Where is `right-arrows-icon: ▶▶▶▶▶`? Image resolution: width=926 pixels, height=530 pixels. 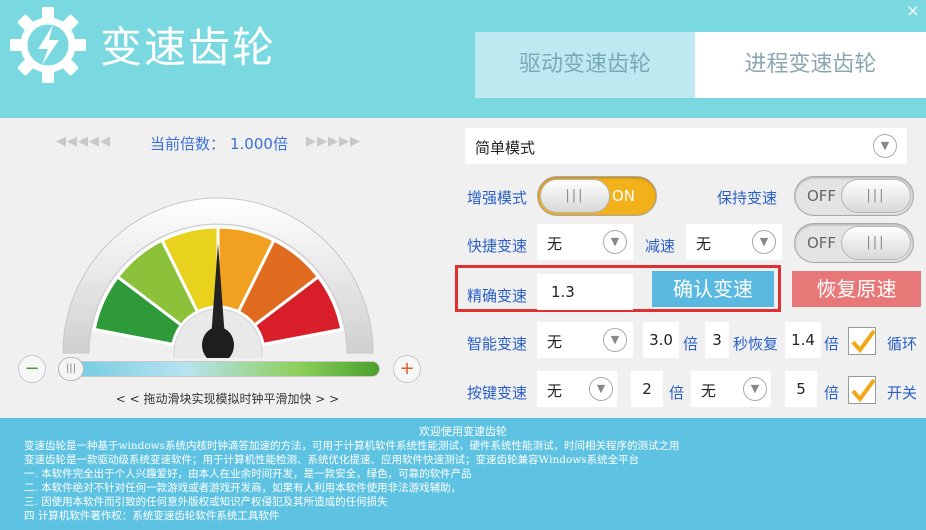 right-arrows-icon: ▶▶▶▶▶ is located at coordinates (333, 141).